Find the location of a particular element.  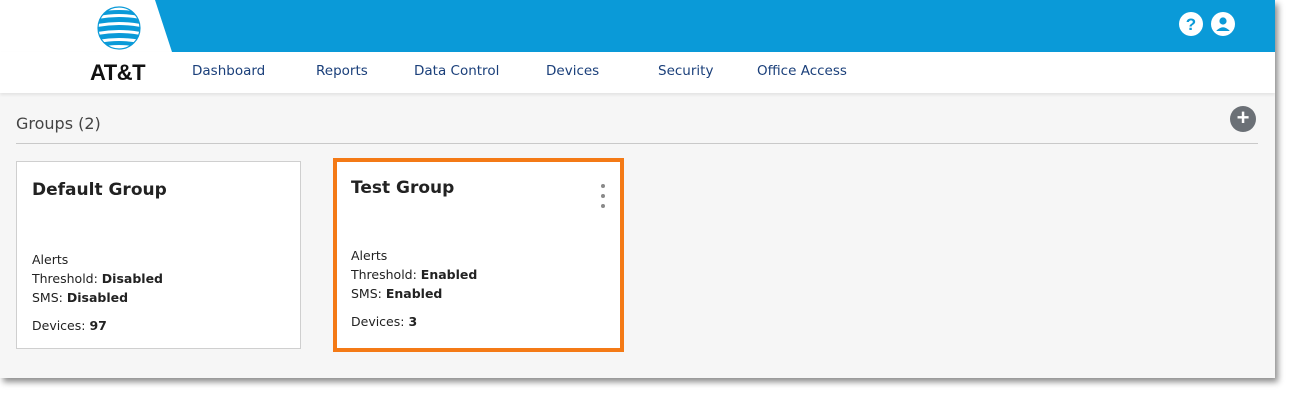

header-bar: ? is located at coordinates (637, 26).